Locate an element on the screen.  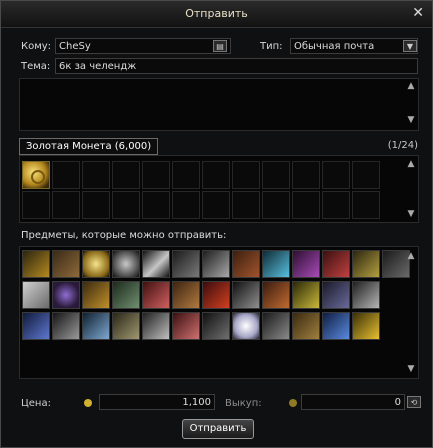
title-bar: Отправить ✕ is located at coordinates (216, 14).